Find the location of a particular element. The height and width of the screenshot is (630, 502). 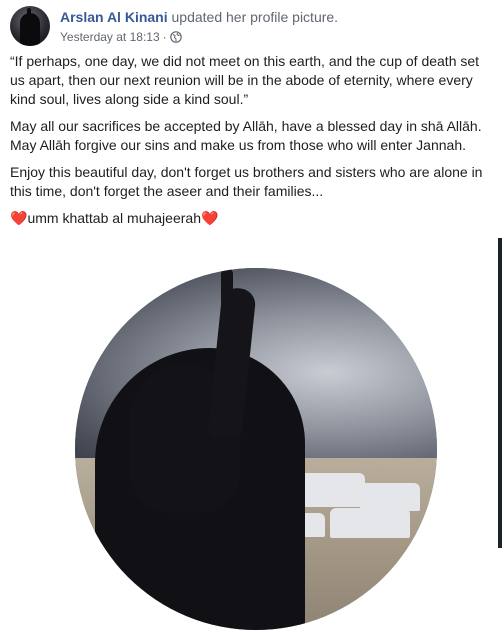

globe-icon is located at coordinates (175, 38).